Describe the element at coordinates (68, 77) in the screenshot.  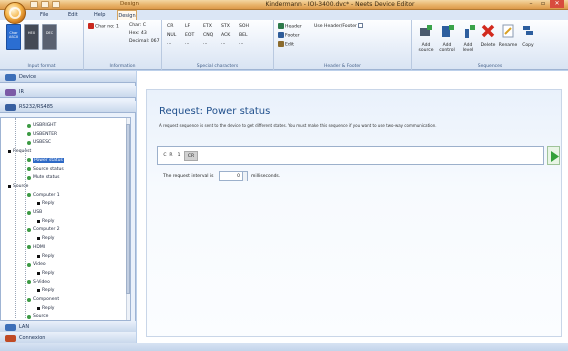
I see `category-top-0: Device` at that location.